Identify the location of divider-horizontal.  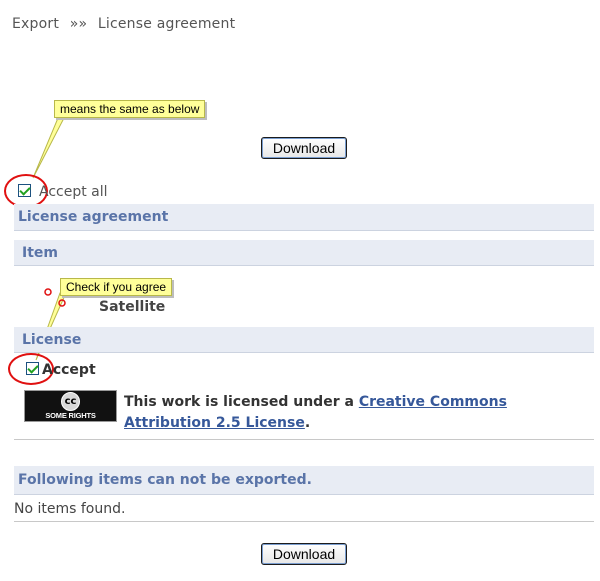
(304, 439).